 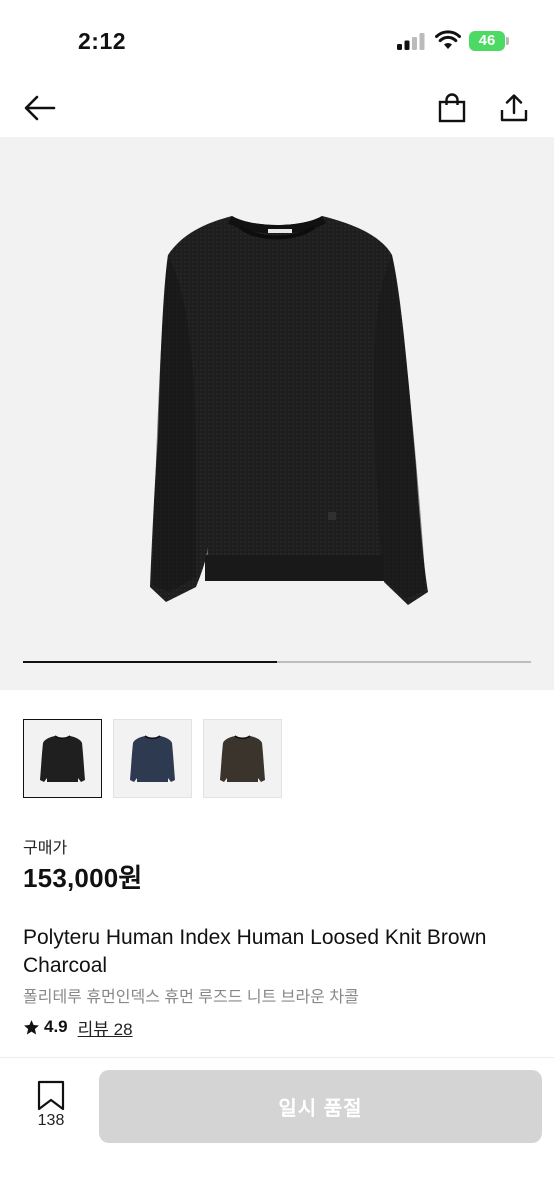 What do you see at coordinates (277, 108) in the screenshot?
I see `nav-bar` at bounding box center [277, 108].